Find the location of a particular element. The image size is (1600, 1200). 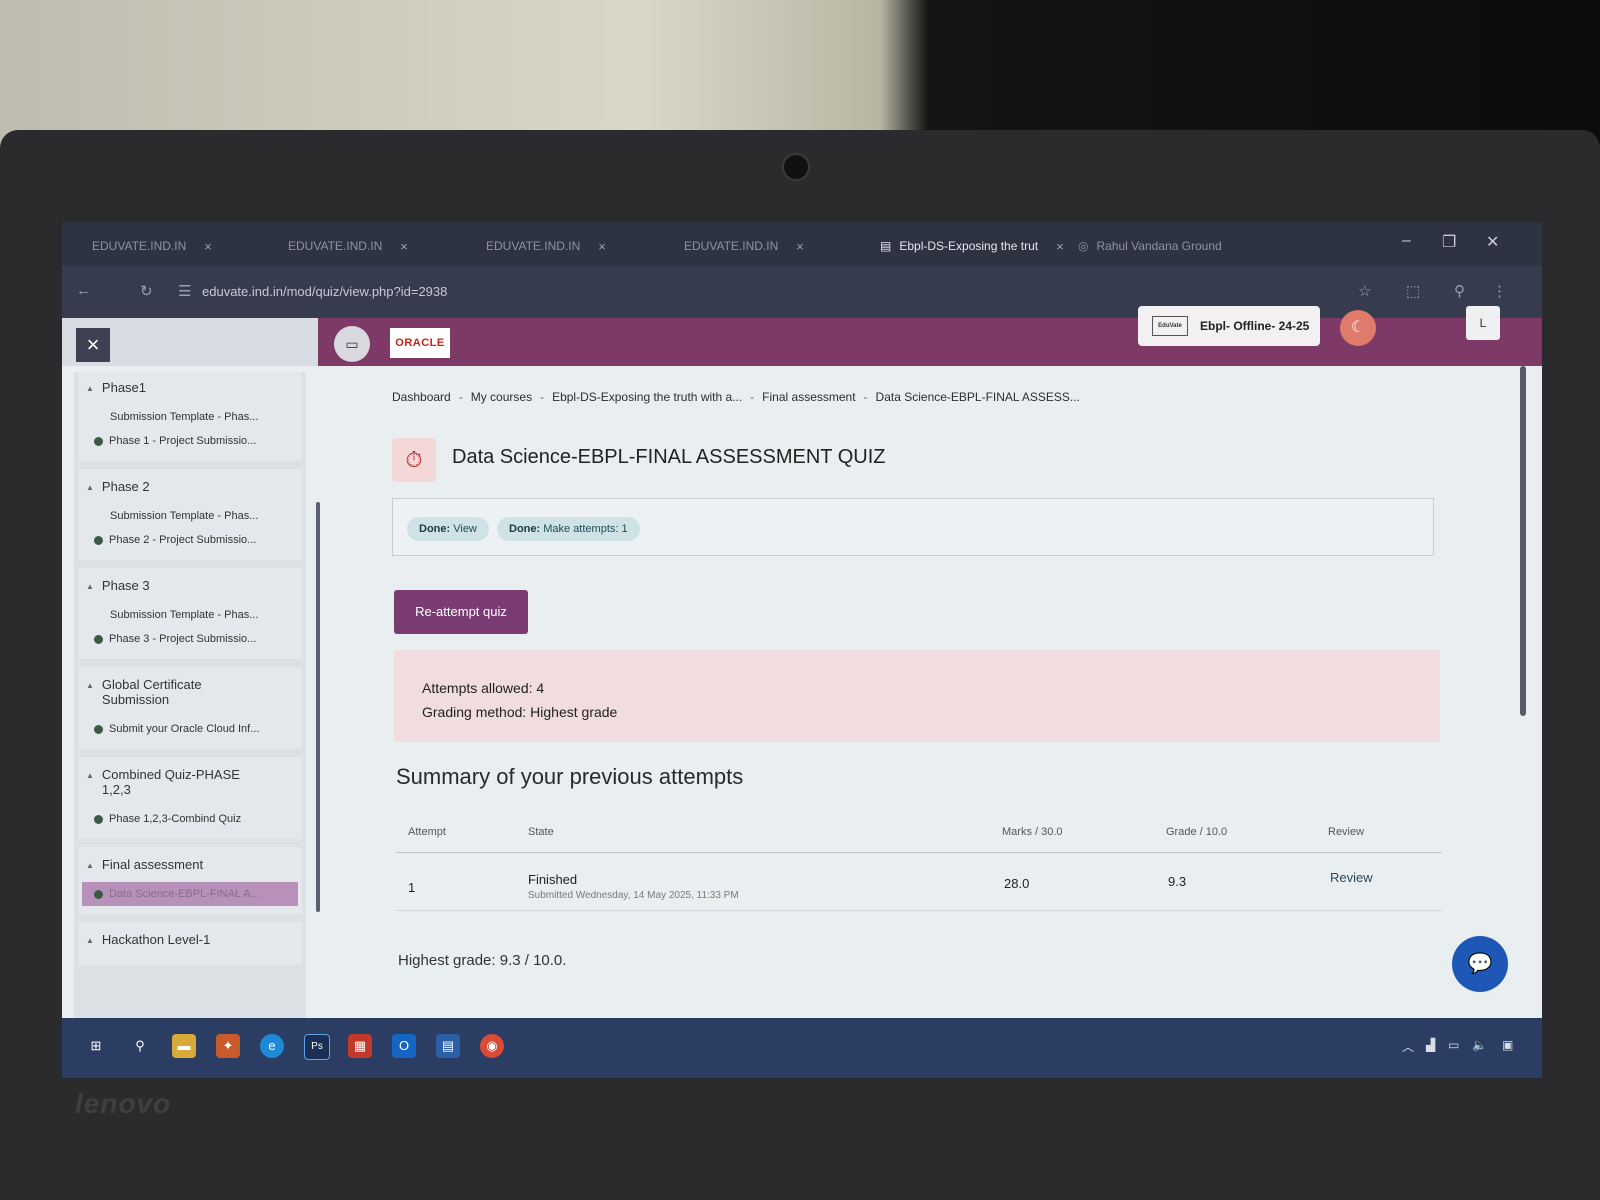

close-window-icon: ✕ is located at coordinates (1492, 242).